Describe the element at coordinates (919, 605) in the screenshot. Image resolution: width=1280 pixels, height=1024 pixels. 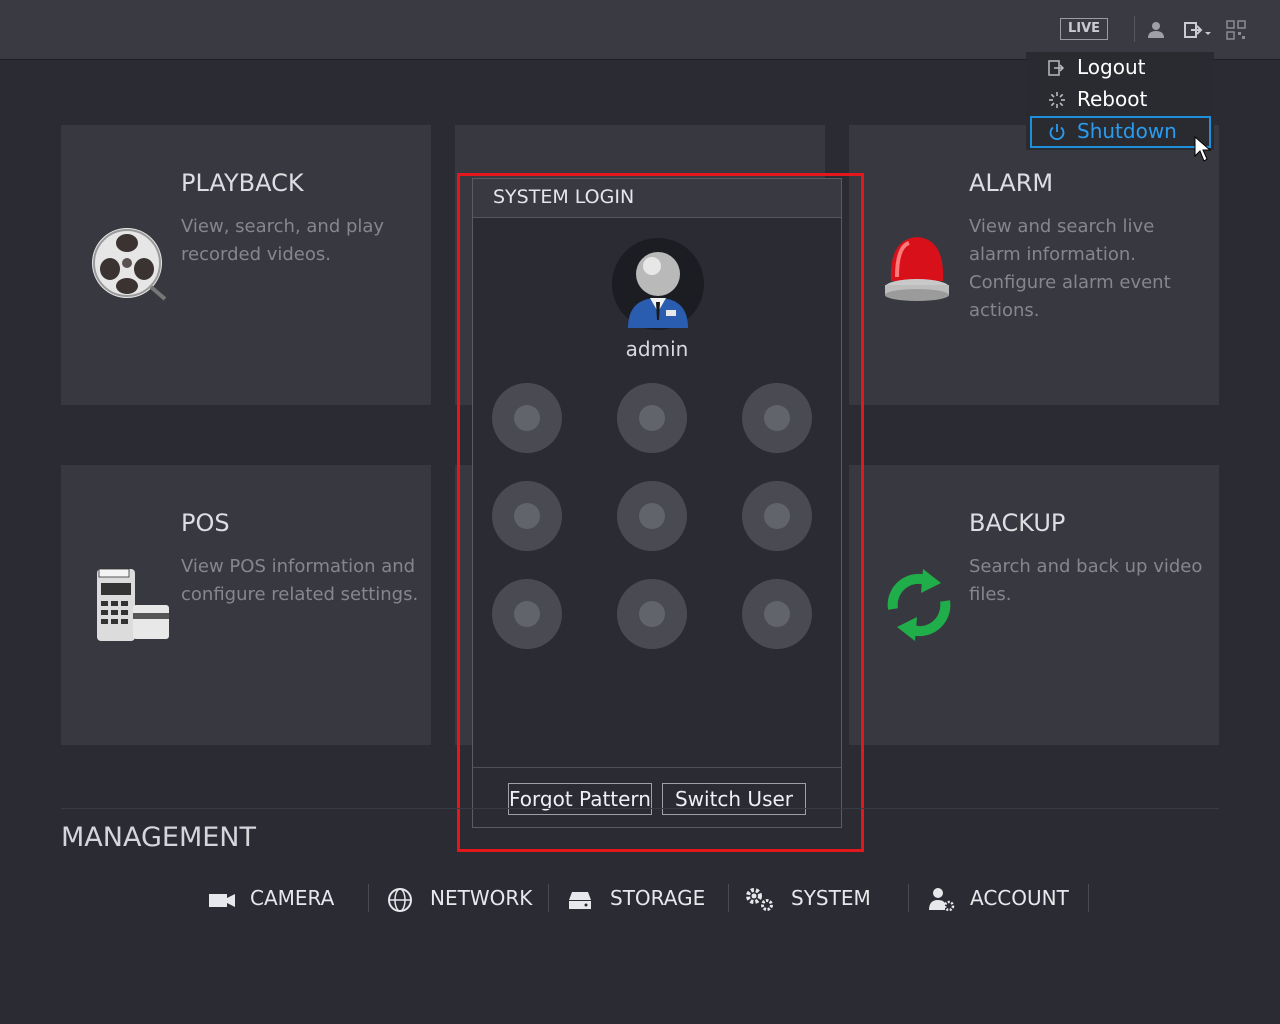
I see `sync-arrows-icon` at that location.